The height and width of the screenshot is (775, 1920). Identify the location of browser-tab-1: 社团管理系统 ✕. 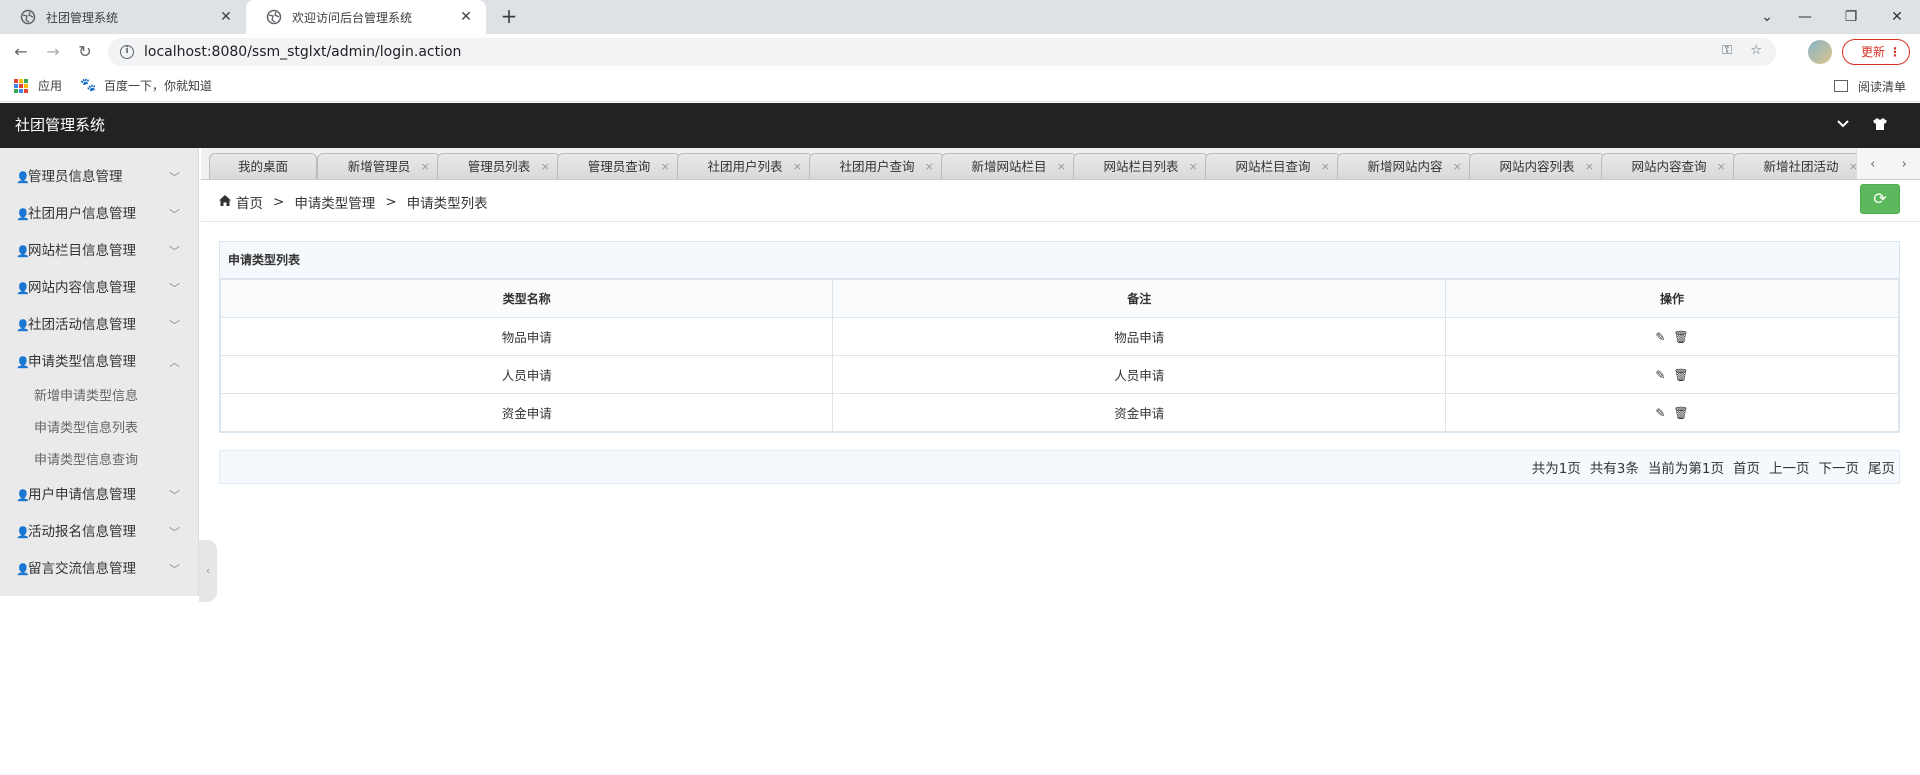
(123, 17).